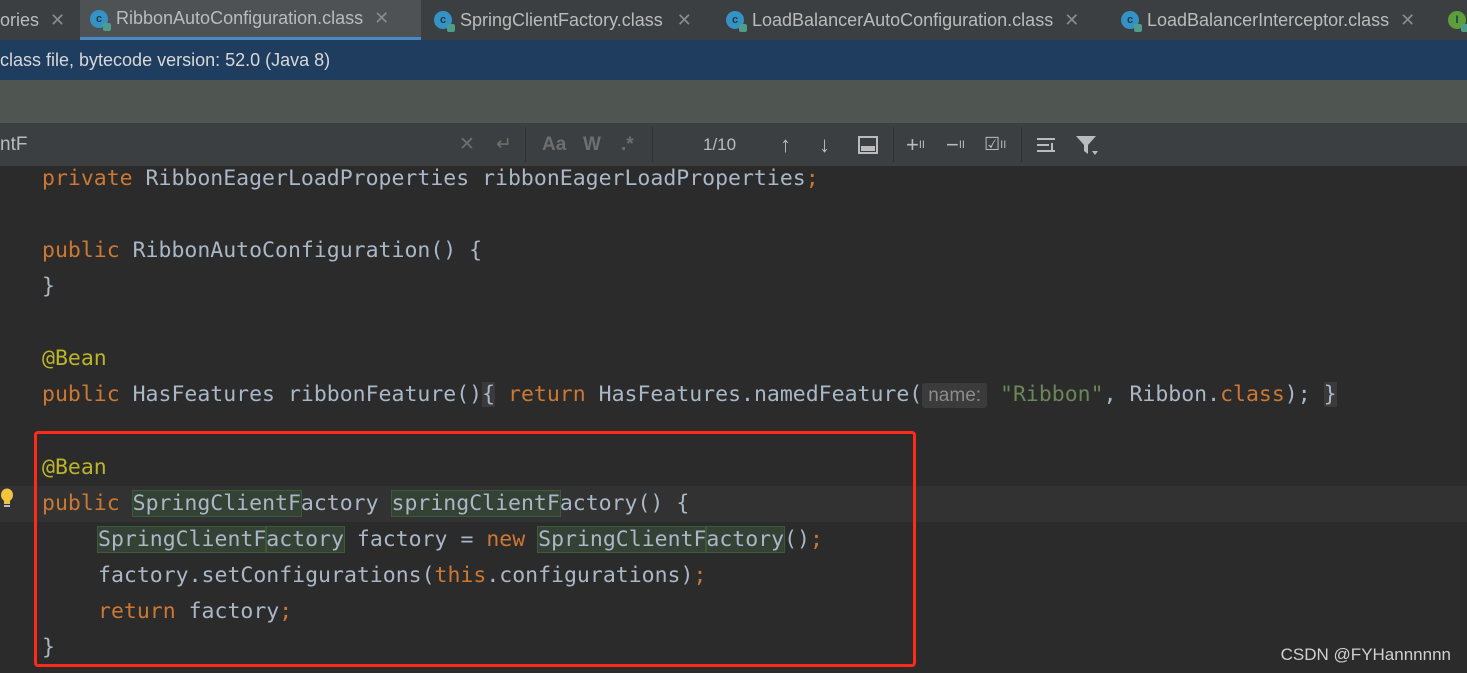 The image size is (1467, 673). I want to click on tab-interface-partial: I, so click(1457, 20).